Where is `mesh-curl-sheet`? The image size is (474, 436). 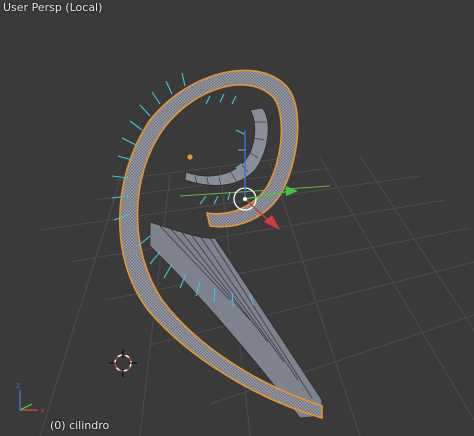
mesh-curl-sheet is located at coordinates (226, 146).